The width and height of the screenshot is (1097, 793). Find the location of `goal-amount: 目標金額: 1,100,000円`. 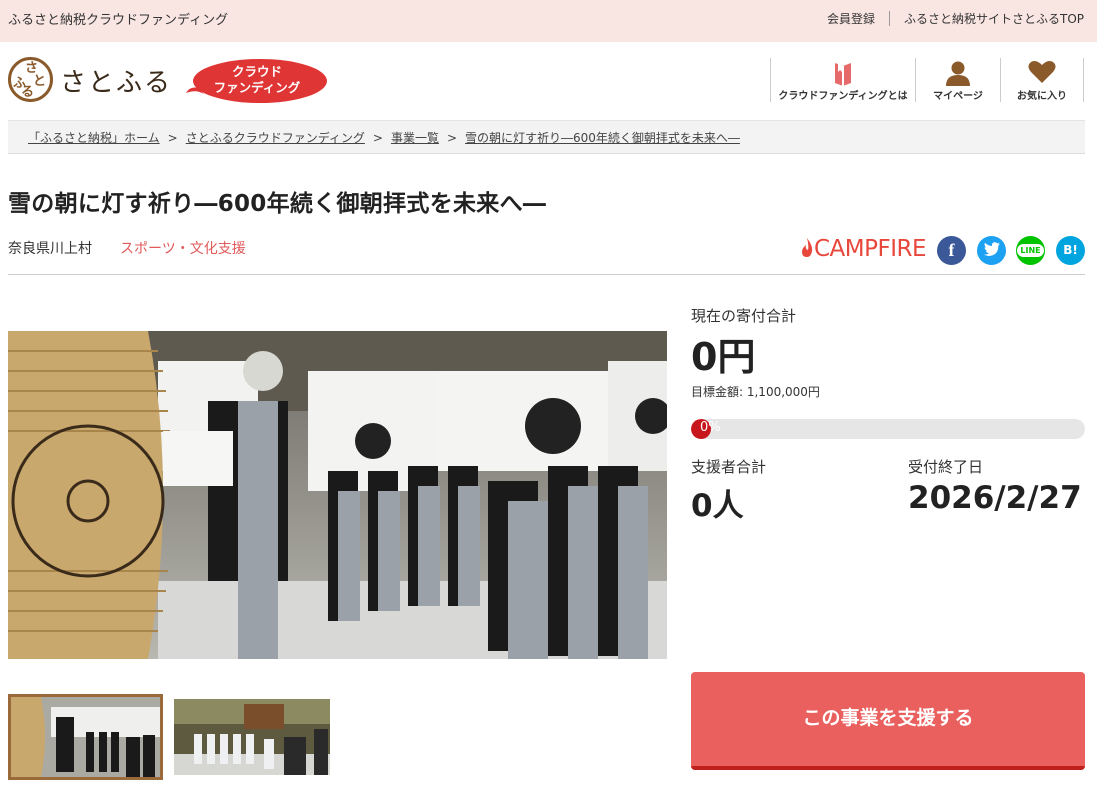

goal-amount: 目標金額: 1,100,000円 is located at coordinates (755, 392).